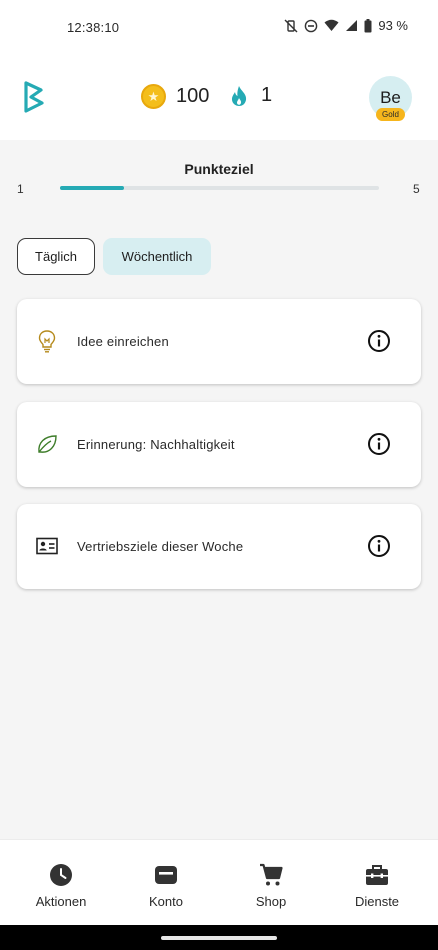 The image size is (438, 950). What do you see at coordinates (160, 546) in the screenshot?
I see `action-label: Vertriebsziele dieser Woche` at bounding box center [160, 546].